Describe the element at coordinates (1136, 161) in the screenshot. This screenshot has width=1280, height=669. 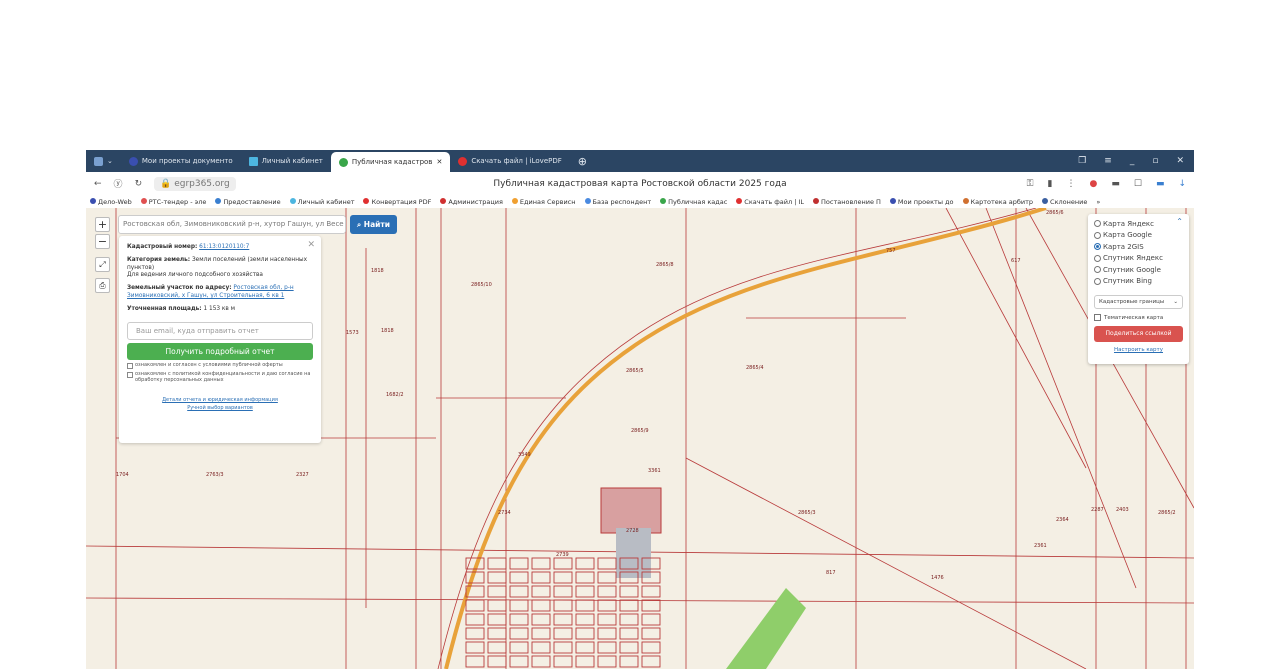
I see `window-controls: ❐ ≡ _ ▫ ✕` at that location.